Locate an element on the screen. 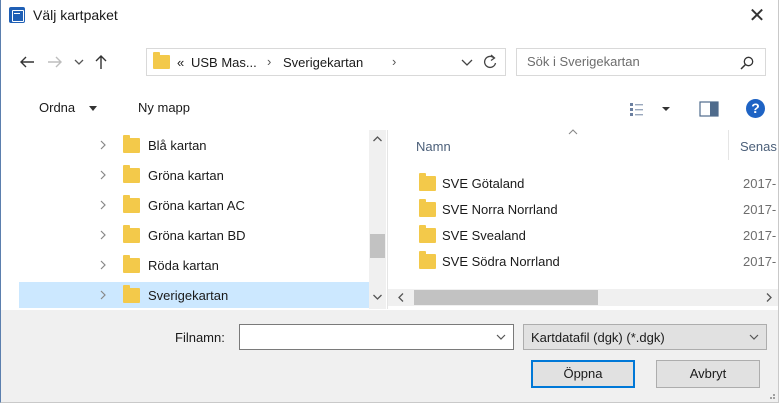 The width and height of the screenshot is (779, 403). filename-combobox is located at coordinates (376, 337).